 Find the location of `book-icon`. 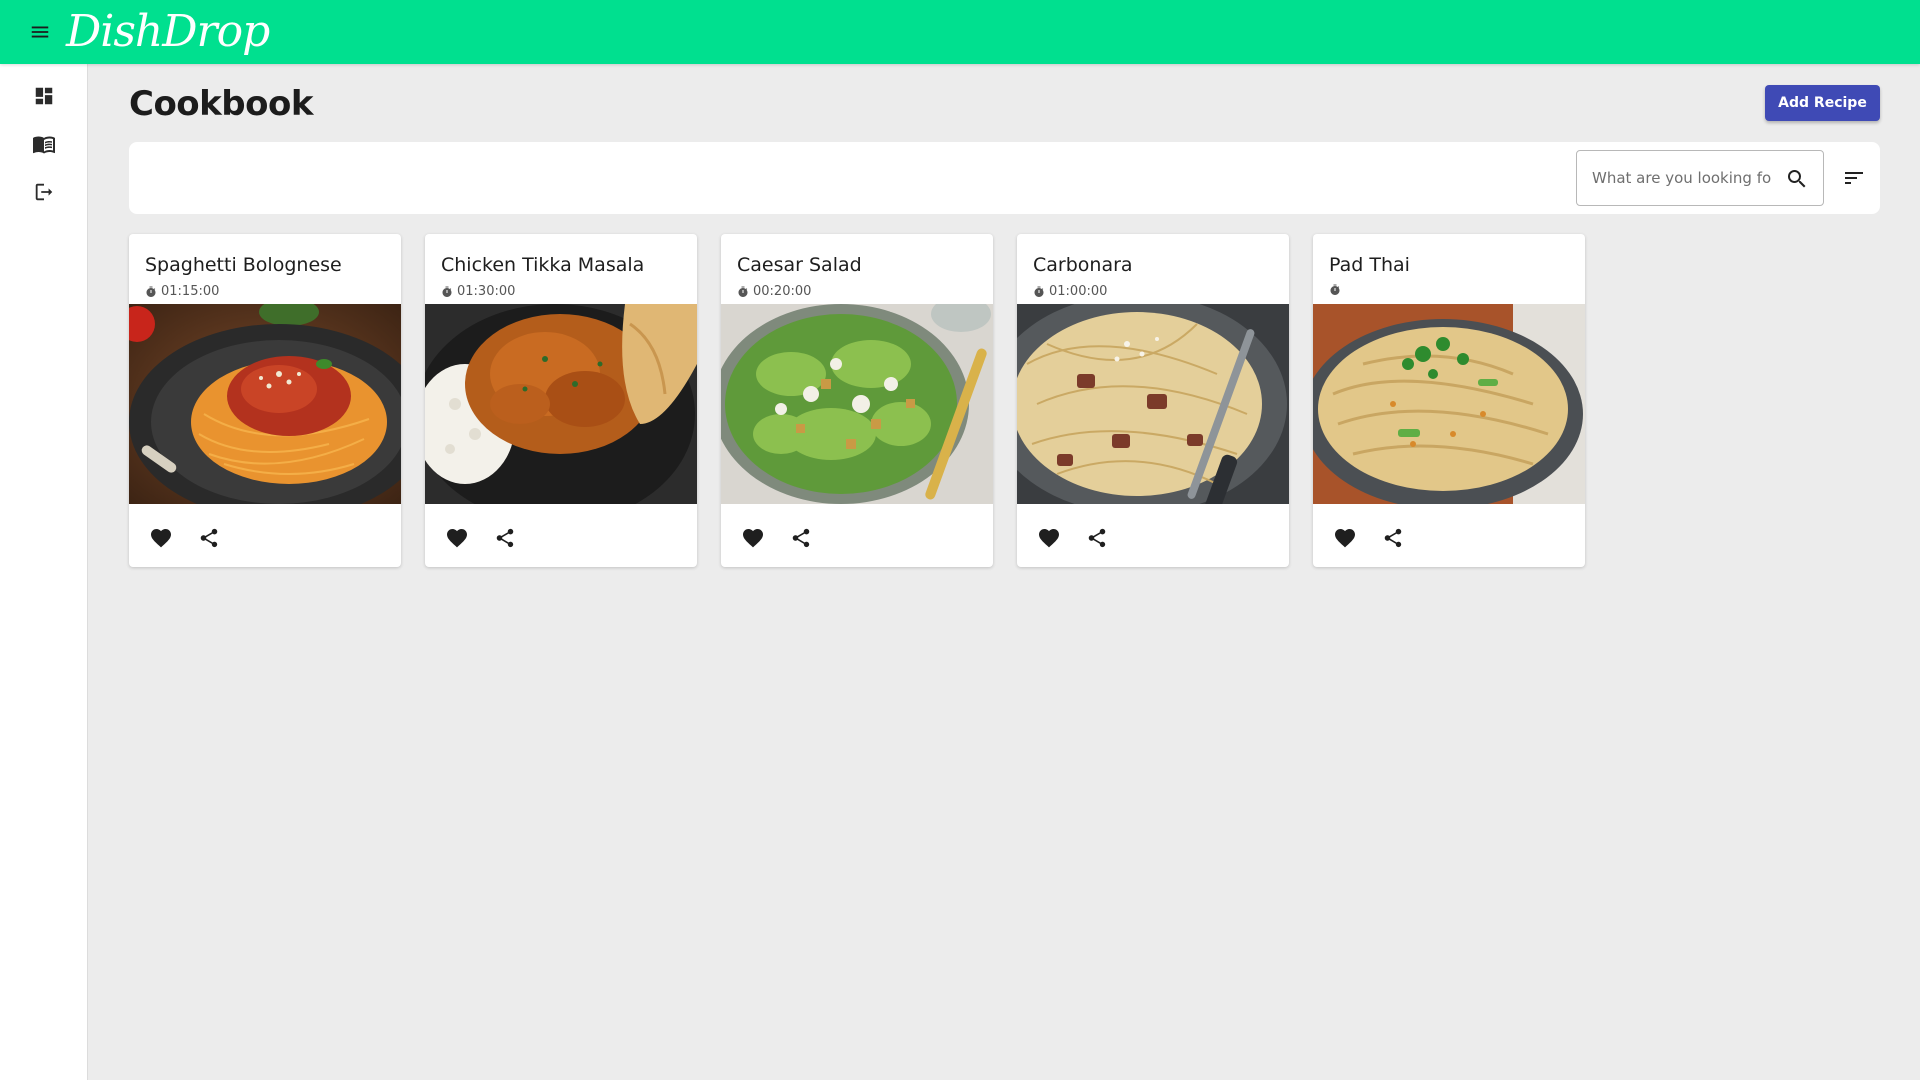

book-icon is located at coordinates (44, 145).